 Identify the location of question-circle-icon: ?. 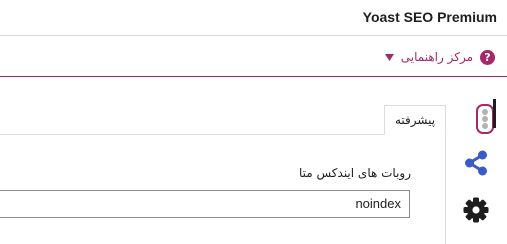
(487, 57).